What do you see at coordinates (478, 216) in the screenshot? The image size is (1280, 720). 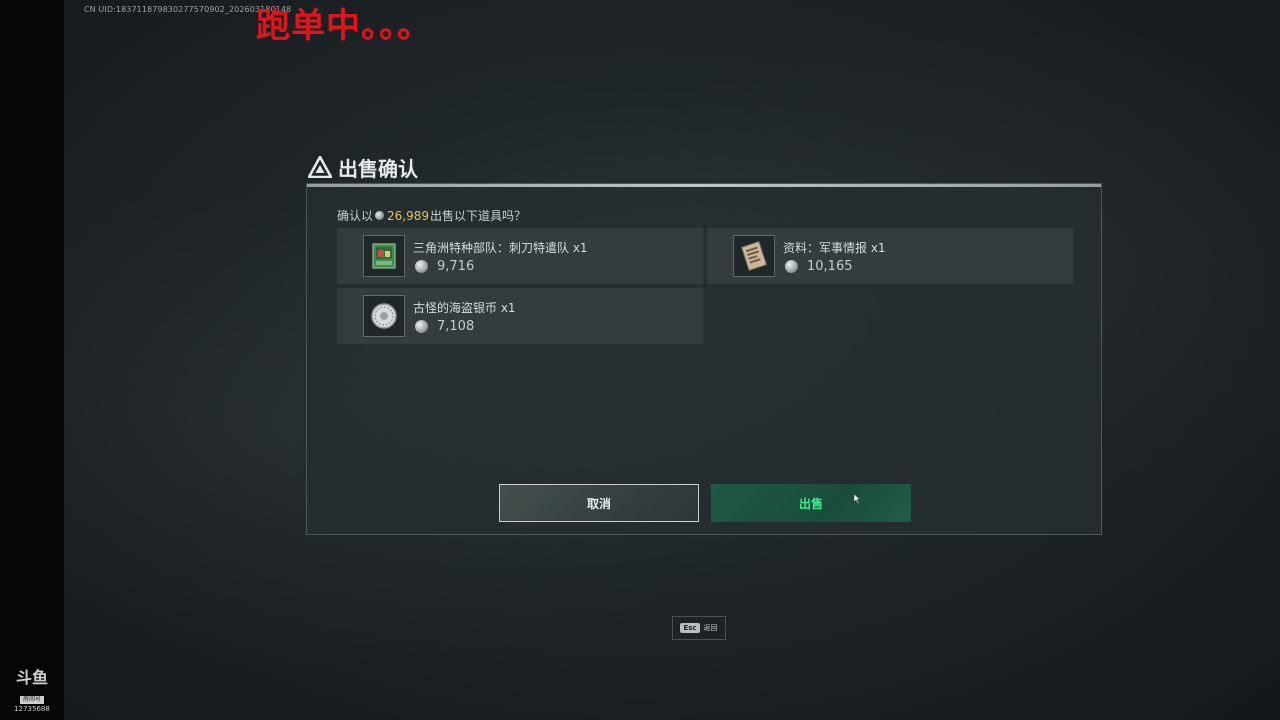 I see `confirm-suffix: 出售以下道具吗？` at bounding box center [478, 216].